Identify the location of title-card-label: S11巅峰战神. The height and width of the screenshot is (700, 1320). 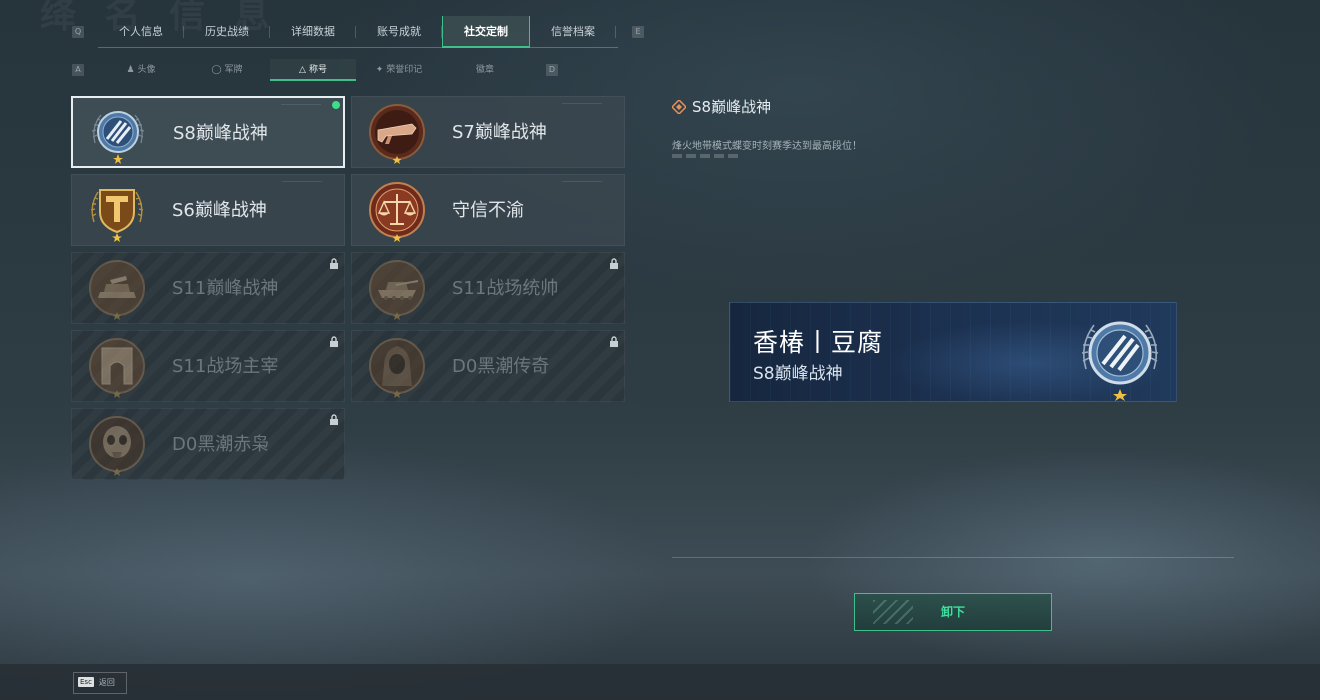
(225, 288).